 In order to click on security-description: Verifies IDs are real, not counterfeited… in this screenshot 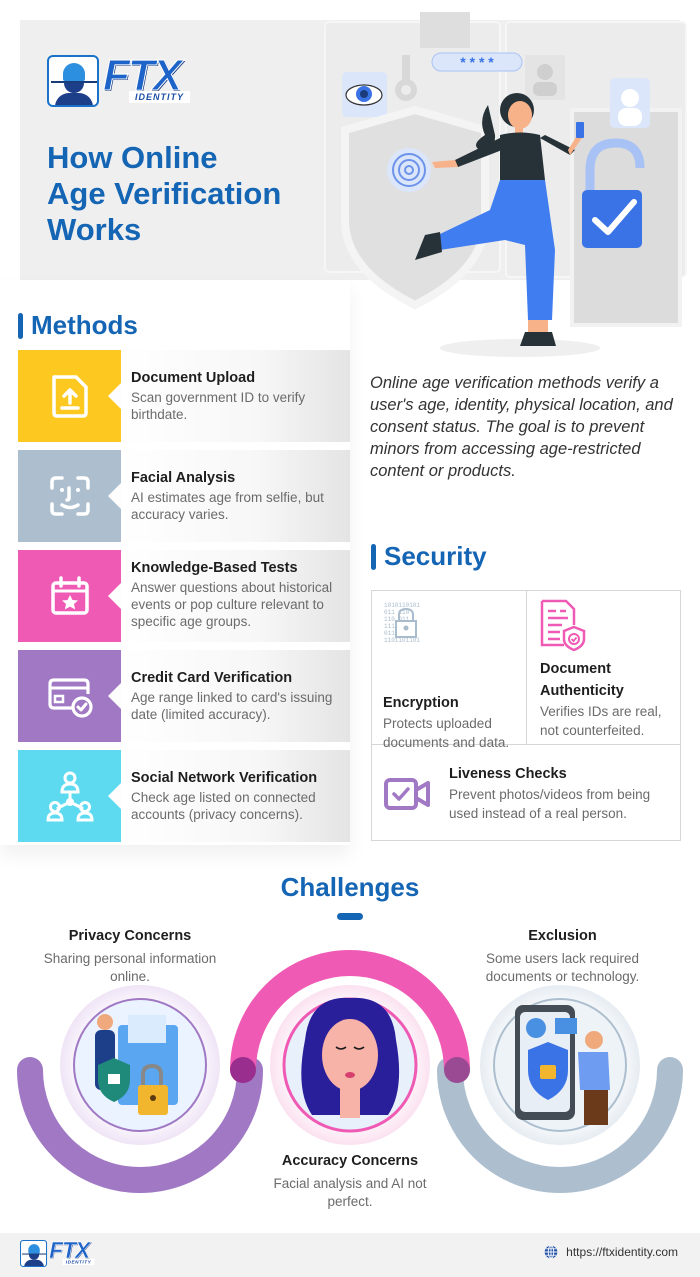, I will do `click(601, 721)`.